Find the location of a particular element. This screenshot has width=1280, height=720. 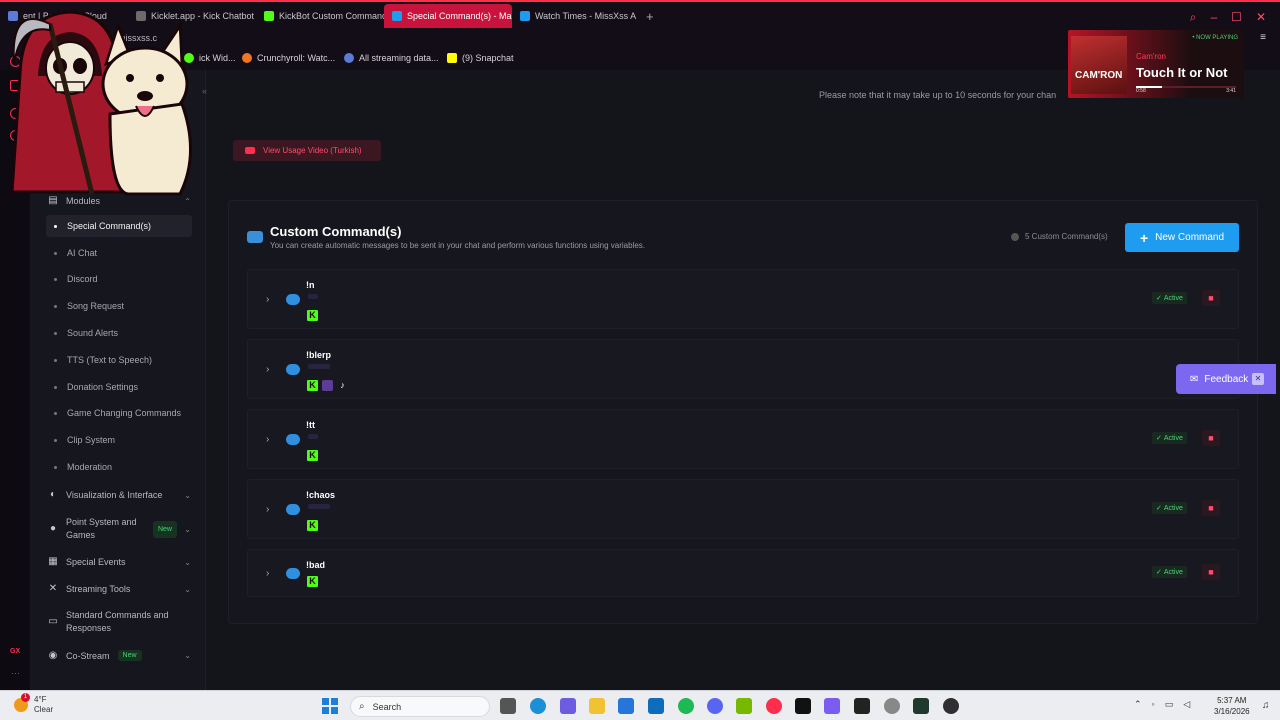

obs-icon is located at coordinates (951, 706).